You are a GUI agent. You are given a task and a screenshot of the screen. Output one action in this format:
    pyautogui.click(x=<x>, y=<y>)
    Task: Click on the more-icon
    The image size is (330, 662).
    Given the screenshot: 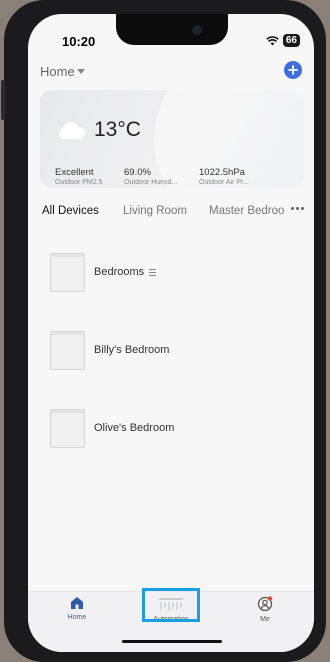 What is the action you would take?
    pyautogui.click(x=297, y=208)
    